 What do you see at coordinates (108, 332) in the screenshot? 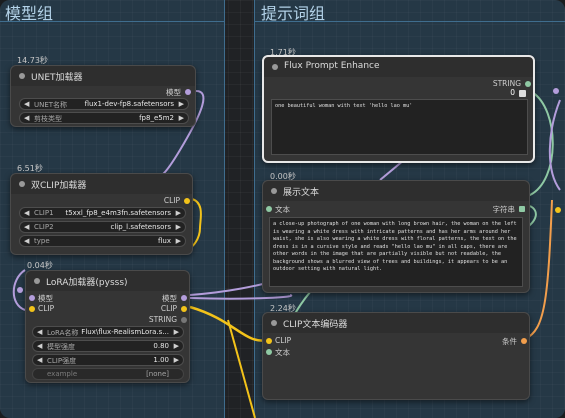
I see `lora-name-select: ◀ LoRA名称 Flux\flux-RealismLora.s... ▶` at bounding box center [108, 332].